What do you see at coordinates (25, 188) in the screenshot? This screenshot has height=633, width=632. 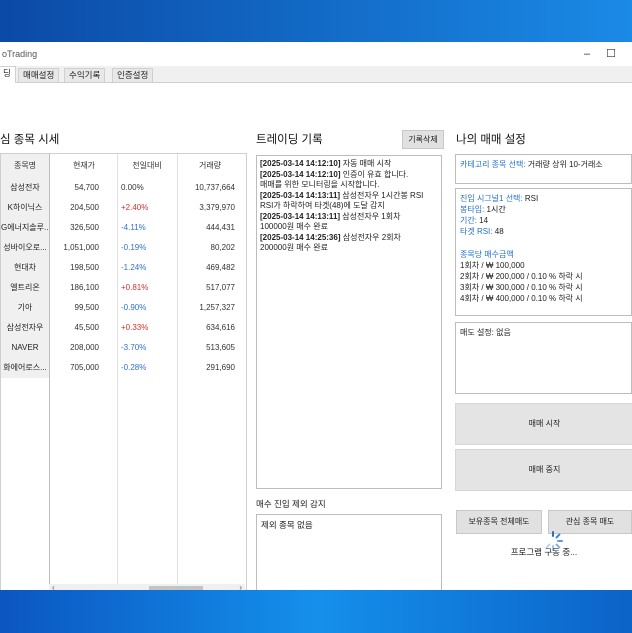 I see `stock-name-cell: 삼성전자` at bounding box center [25, 188].